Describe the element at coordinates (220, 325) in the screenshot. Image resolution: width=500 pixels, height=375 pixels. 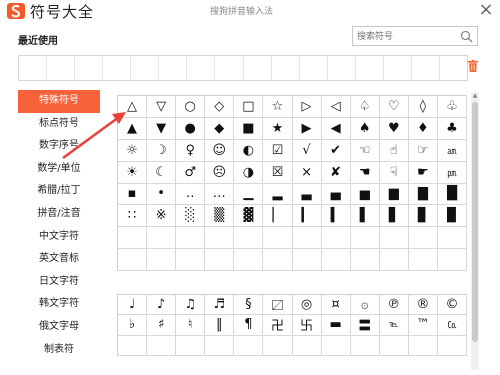
I see `symbol-cell: ‖` at that location.